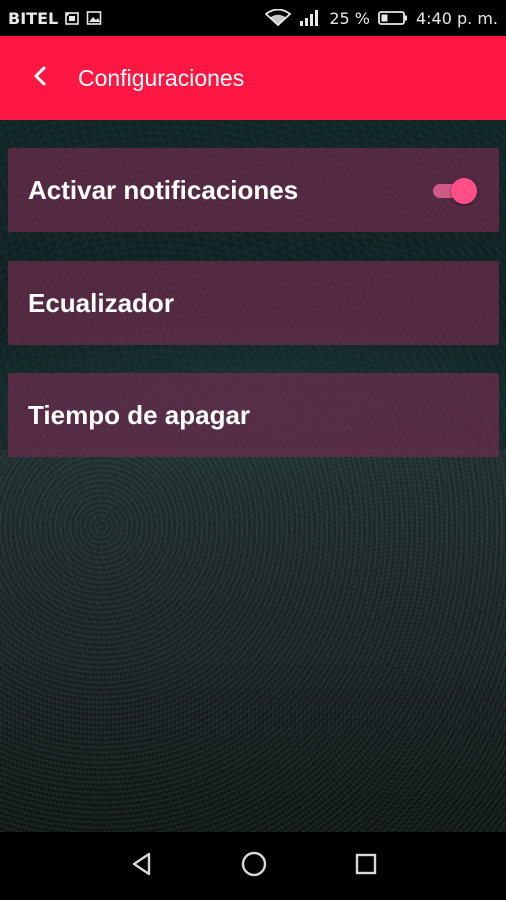  I want to click on setting-label: Activar notificaciones, so click(163, 190).